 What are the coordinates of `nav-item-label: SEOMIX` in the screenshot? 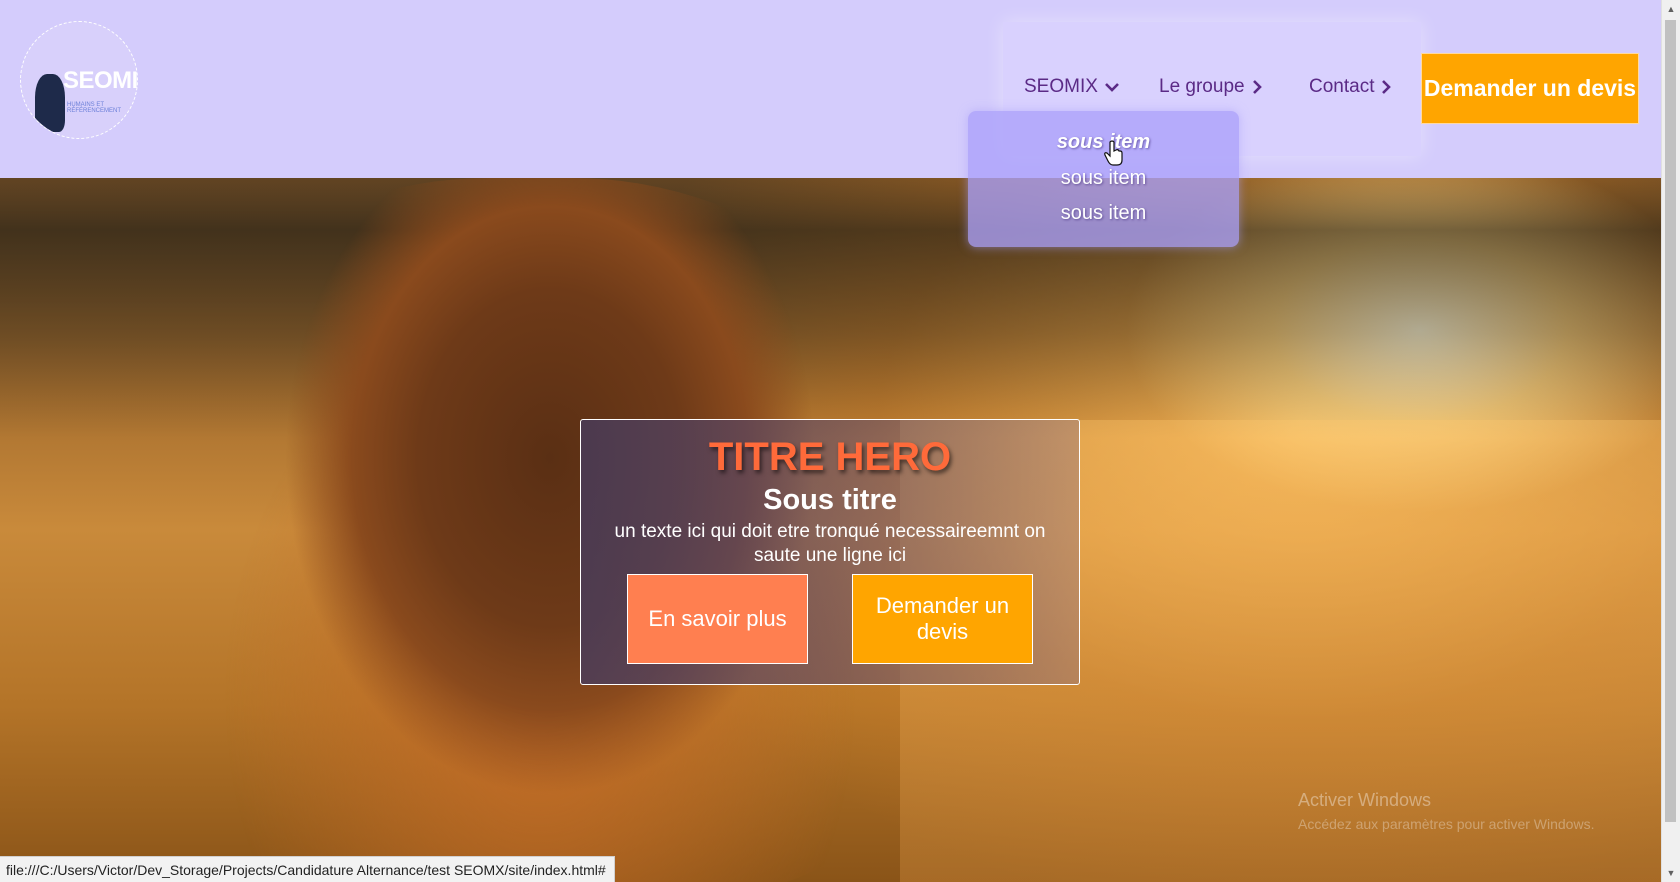 It's located at (1061, 86).